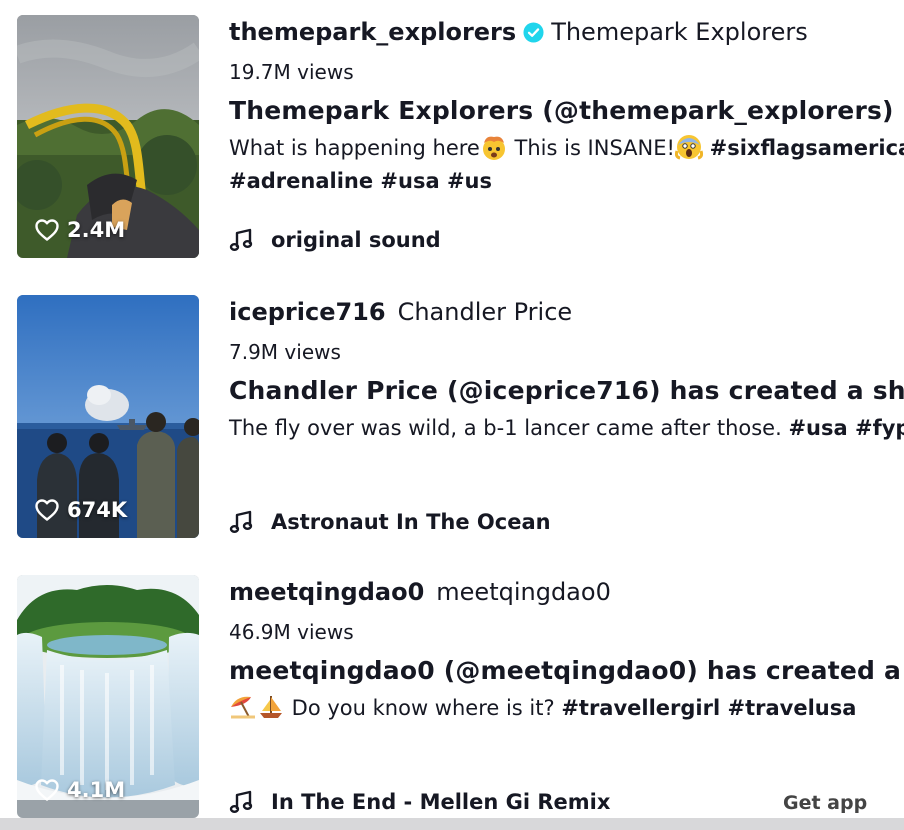 This screenshot has width=904, height=830. I want to click on like-count: 2.4M, so click(80, 230).